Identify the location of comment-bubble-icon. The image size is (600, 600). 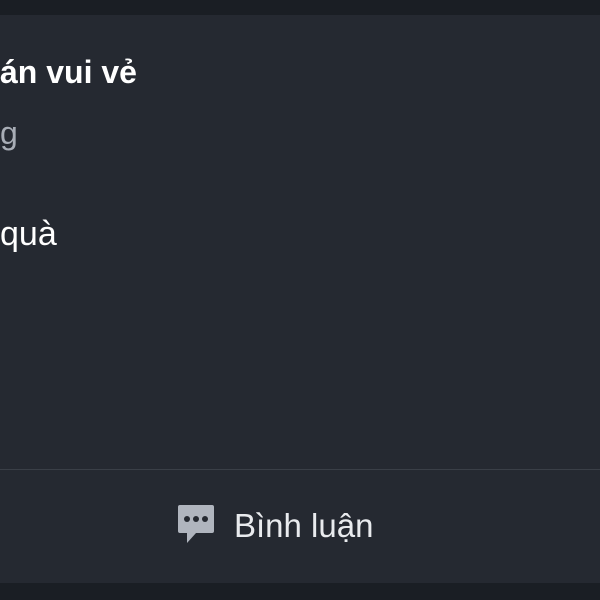
(196, 525).